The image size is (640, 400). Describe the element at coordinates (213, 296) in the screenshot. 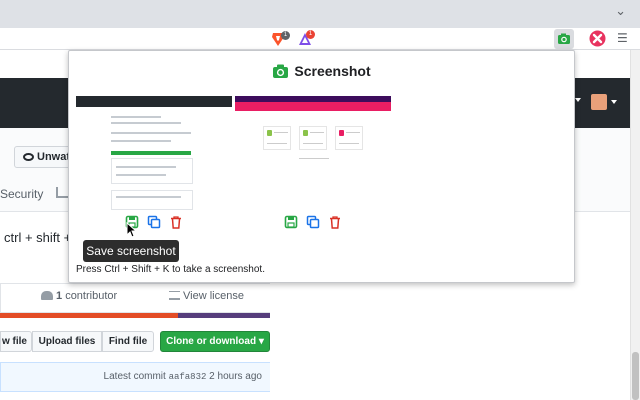

I see `view-license-label: View license` at that location.